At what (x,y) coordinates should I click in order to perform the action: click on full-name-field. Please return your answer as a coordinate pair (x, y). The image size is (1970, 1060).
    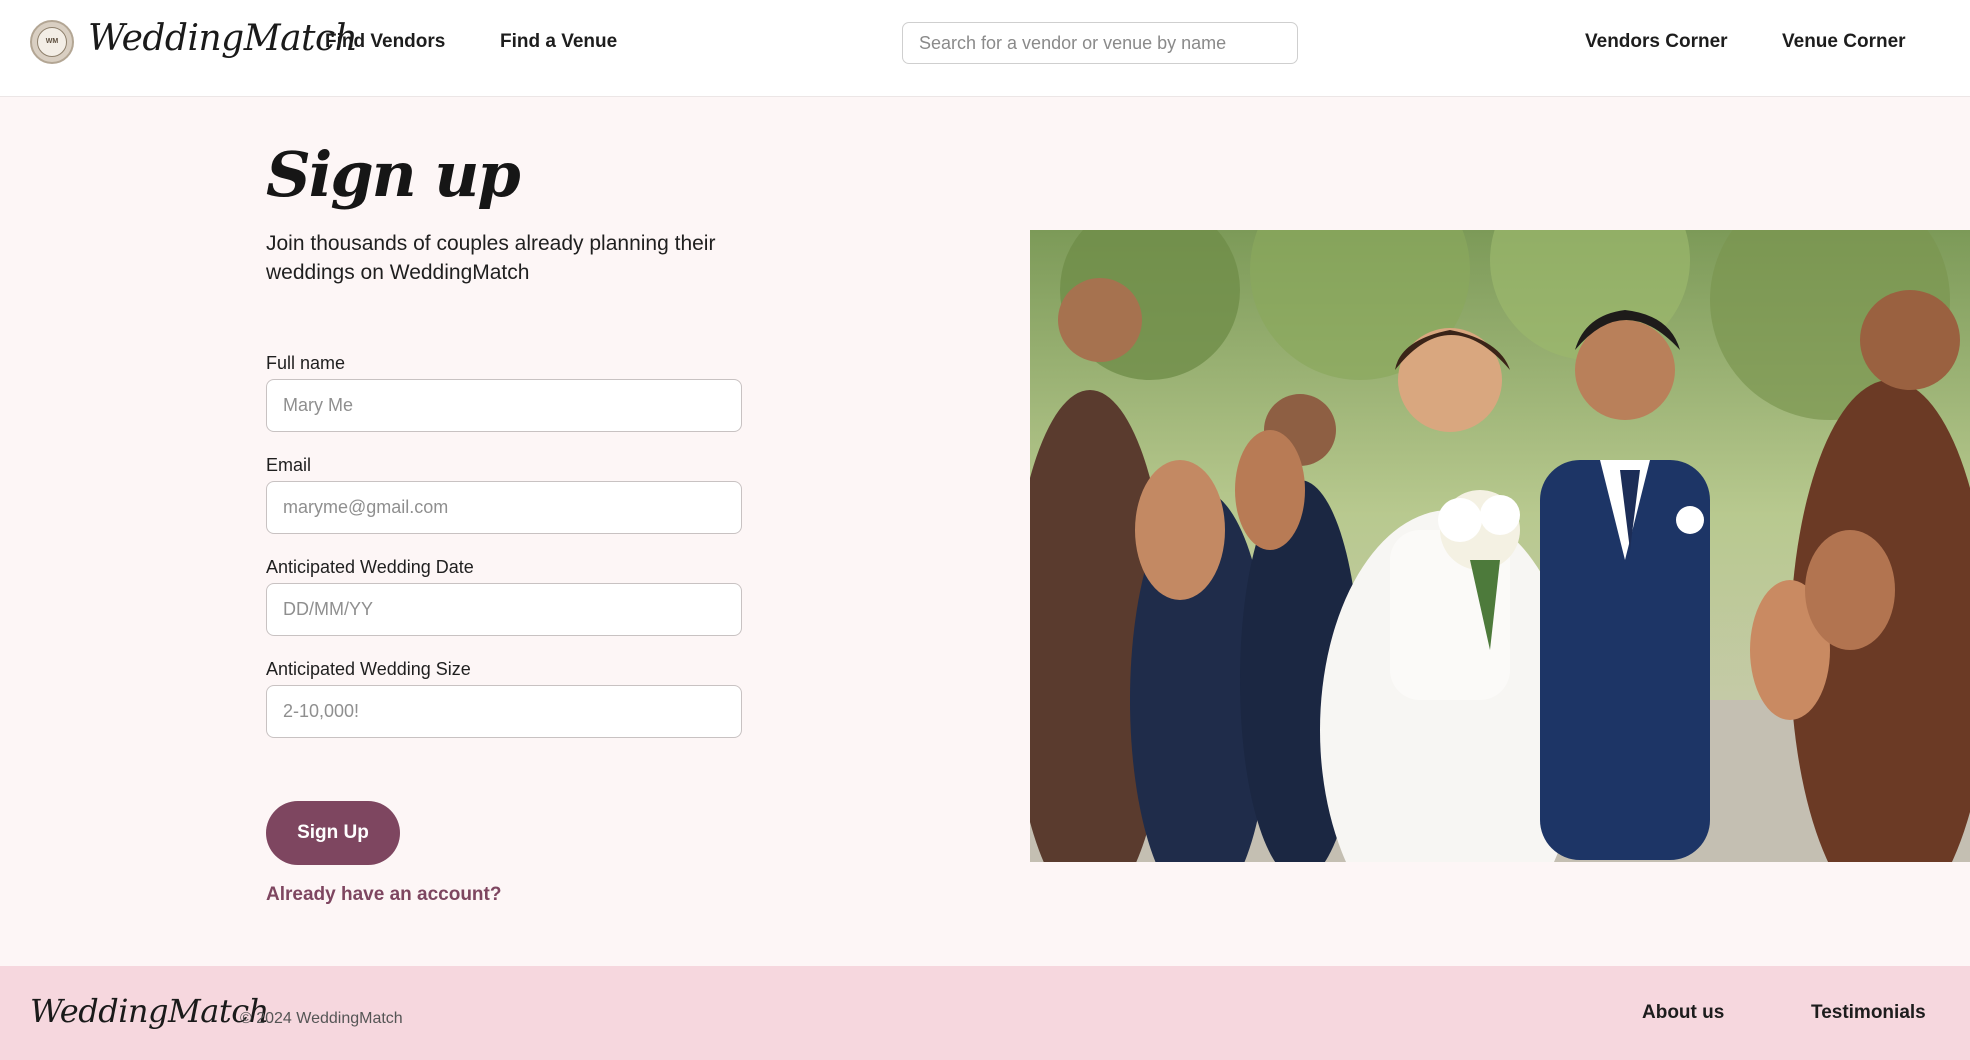
    Looking at the image, I should click on (504, 405).